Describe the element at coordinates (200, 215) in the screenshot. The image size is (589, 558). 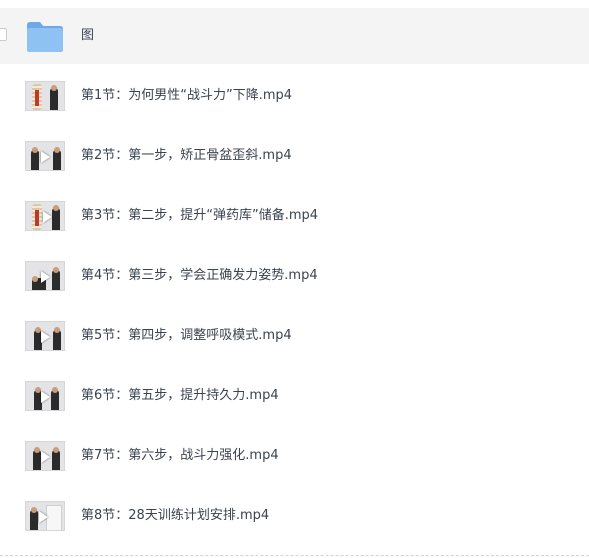
I see `file-name: 第3节：第二步，提升“弹药库”储备.mp4` at that location.